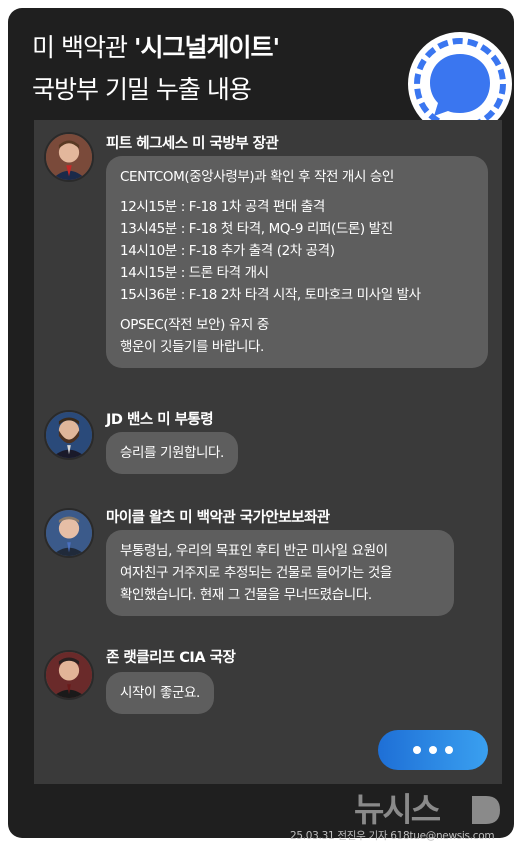  I want to click on sender-name: 피트 헤그세스 미 국방부 장관, so click(192, 144).